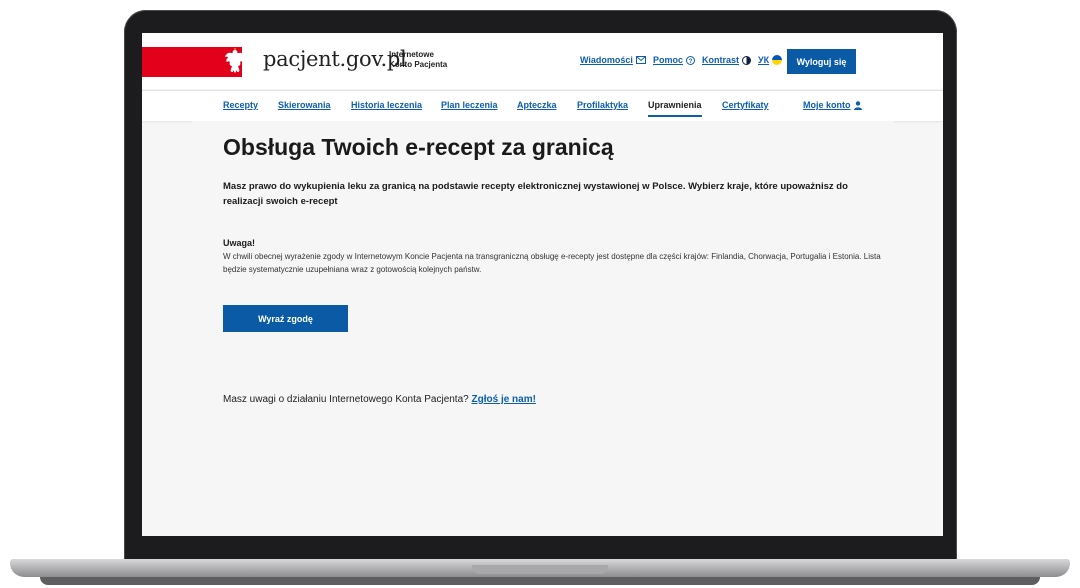 Image resolution: width=1080 pixels, height=588 pixels. What do you see at coordinates (418, 59) in the screenshot?
I see `site-subtitle: Internetowe Konto Pacjenta` at bounding box center [418, 59].